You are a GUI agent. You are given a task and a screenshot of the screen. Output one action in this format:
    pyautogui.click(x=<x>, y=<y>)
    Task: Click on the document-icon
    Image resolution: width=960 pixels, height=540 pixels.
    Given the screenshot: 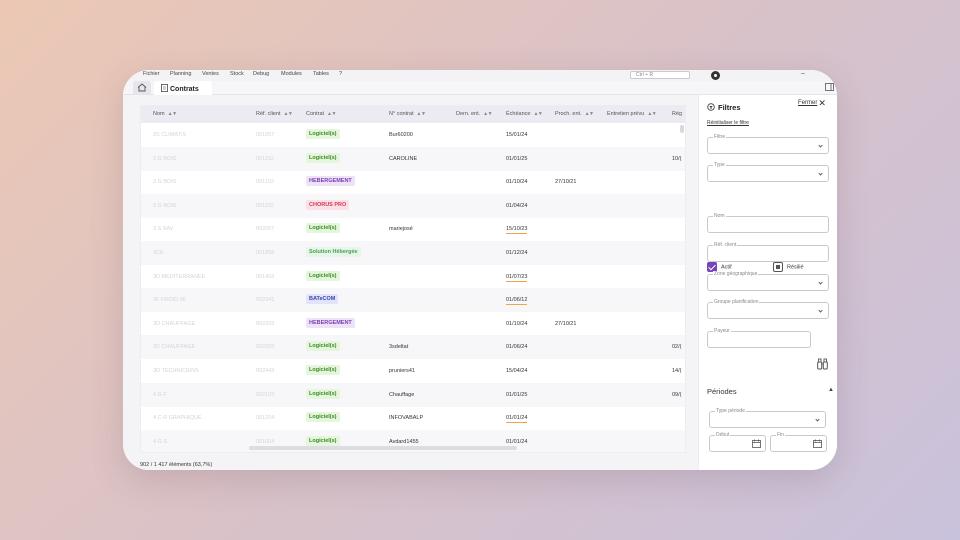 What is the action you would take?
    pyautogui.click(x=164, y=88)
    